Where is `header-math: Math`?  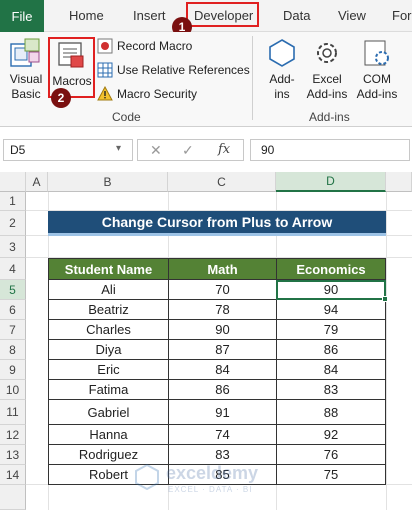 header-math: Math is located at coordinates (222, 269).